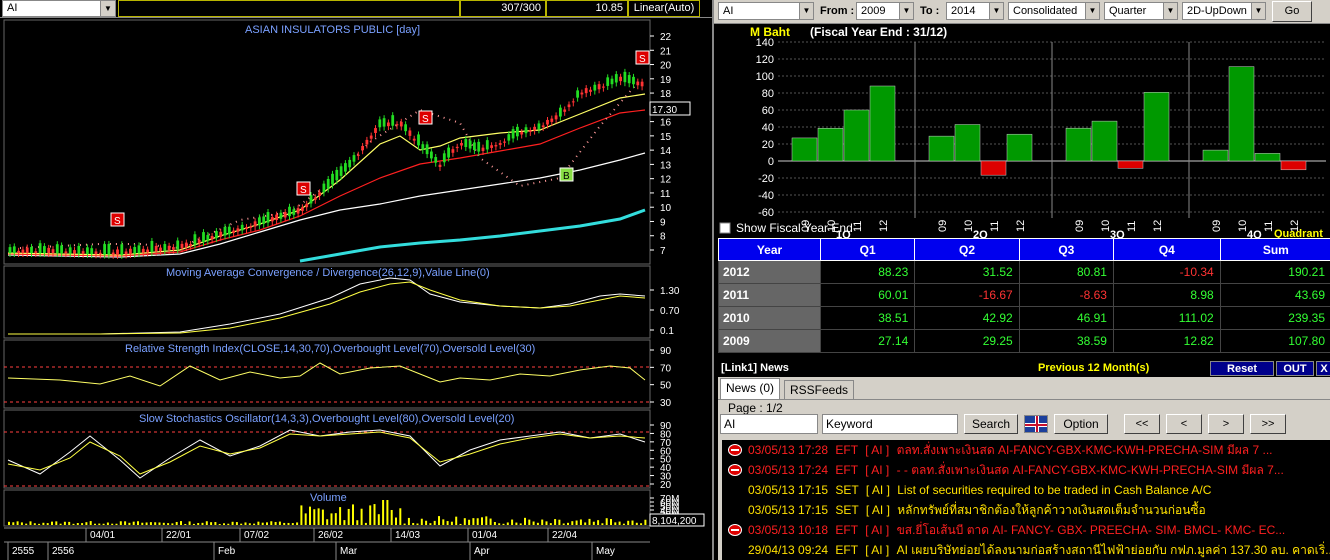 Image resolution: width=1330 pixels, height=560 pixels. What do you see at coordinates (664, 8) in the screenshot?
I see `scale-mode-button: Linear(Auto)` at bounding box center [664, 8].